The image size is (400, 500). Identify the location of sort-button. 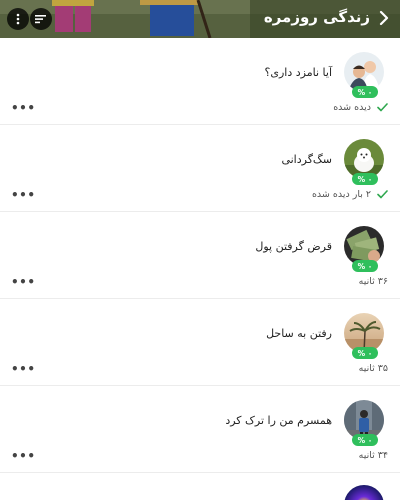
(41, 19).